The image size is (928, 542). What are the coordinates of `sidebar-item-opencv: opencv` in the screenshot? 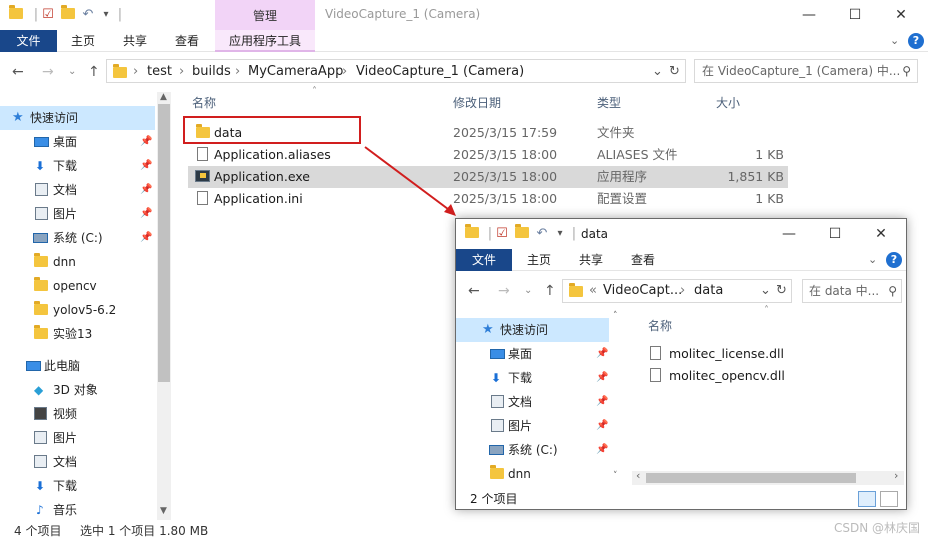 It's located at (77, 286).